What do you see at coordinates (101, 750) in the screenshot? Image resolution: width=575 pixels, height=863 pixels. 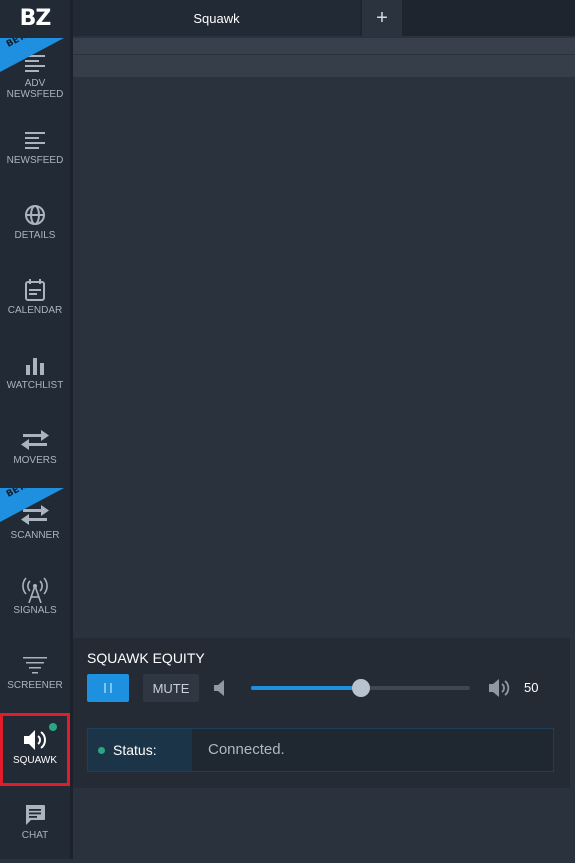 I see `status-indicator-dot` at bounding box center [101, 750].